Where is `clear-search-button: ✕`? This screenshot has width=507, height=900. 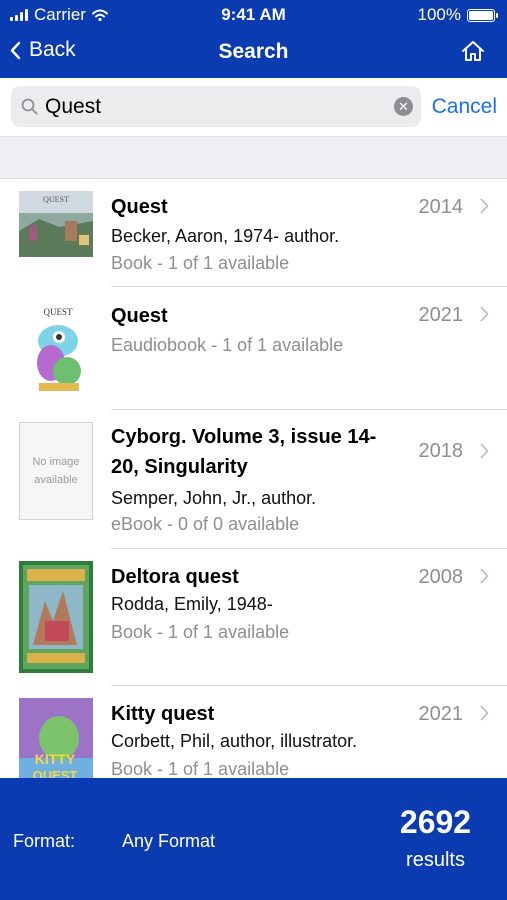
clear-search-button: ✕ is located at coordinates (403, 106).